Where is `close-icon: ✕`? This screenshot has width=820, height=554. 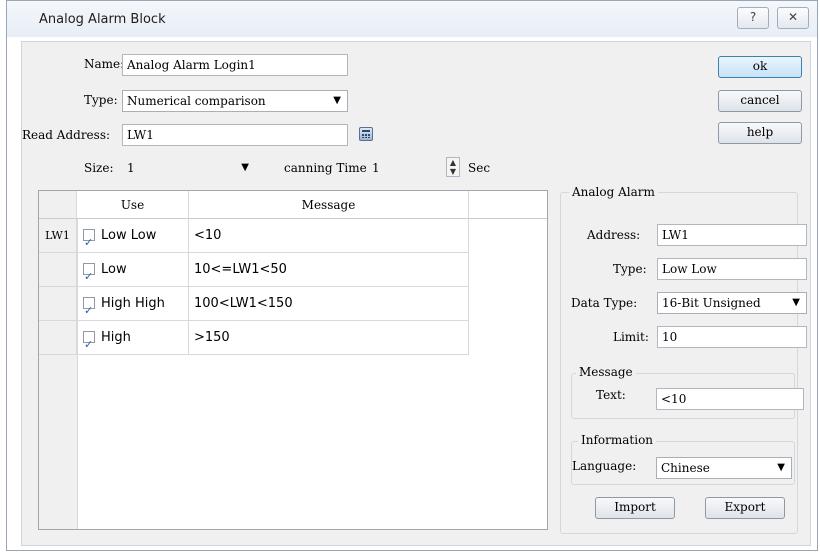 close-icon: ✕ is located at coordinates (793, 18).